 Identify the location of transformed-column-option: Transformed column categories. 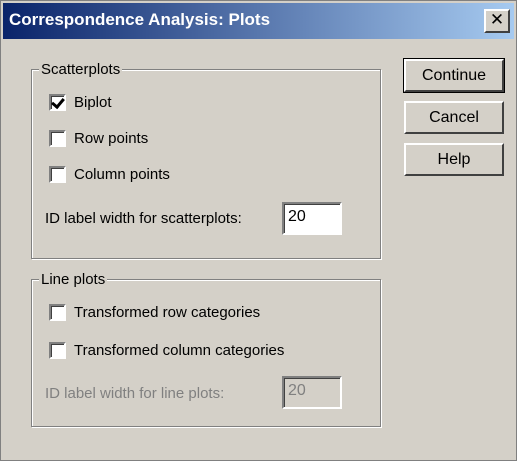
(166, 350).